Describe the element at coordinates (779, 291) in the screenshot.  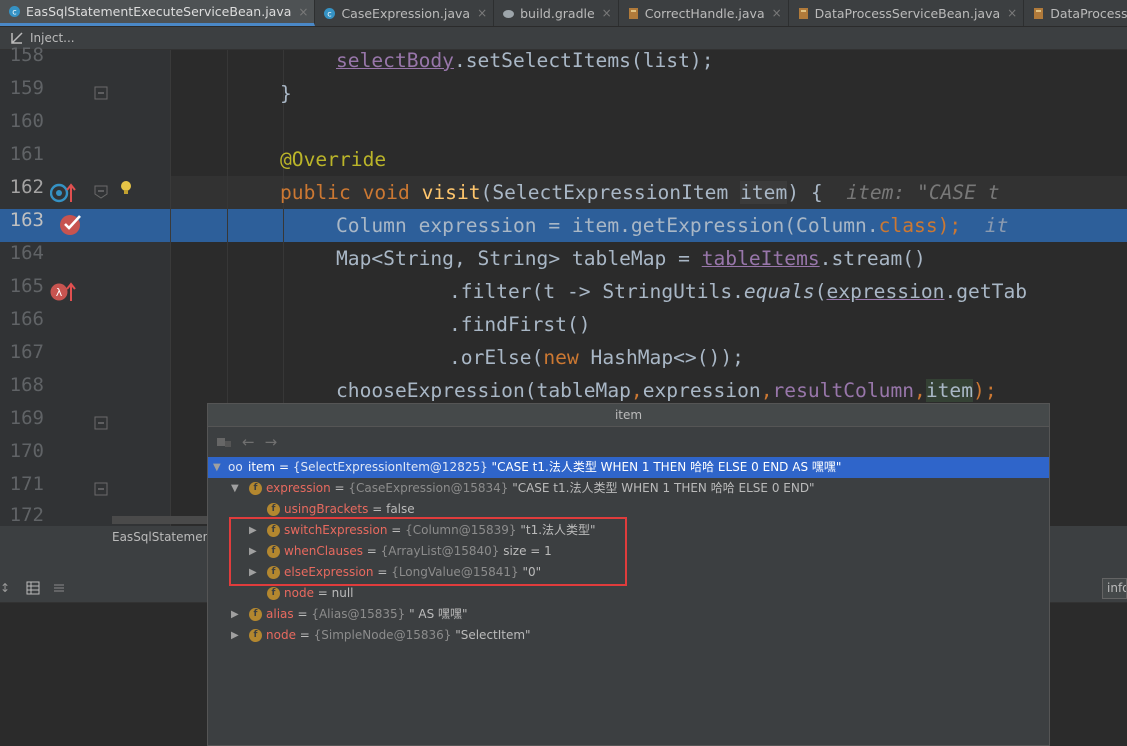
I see `code-text: equals` at that location.